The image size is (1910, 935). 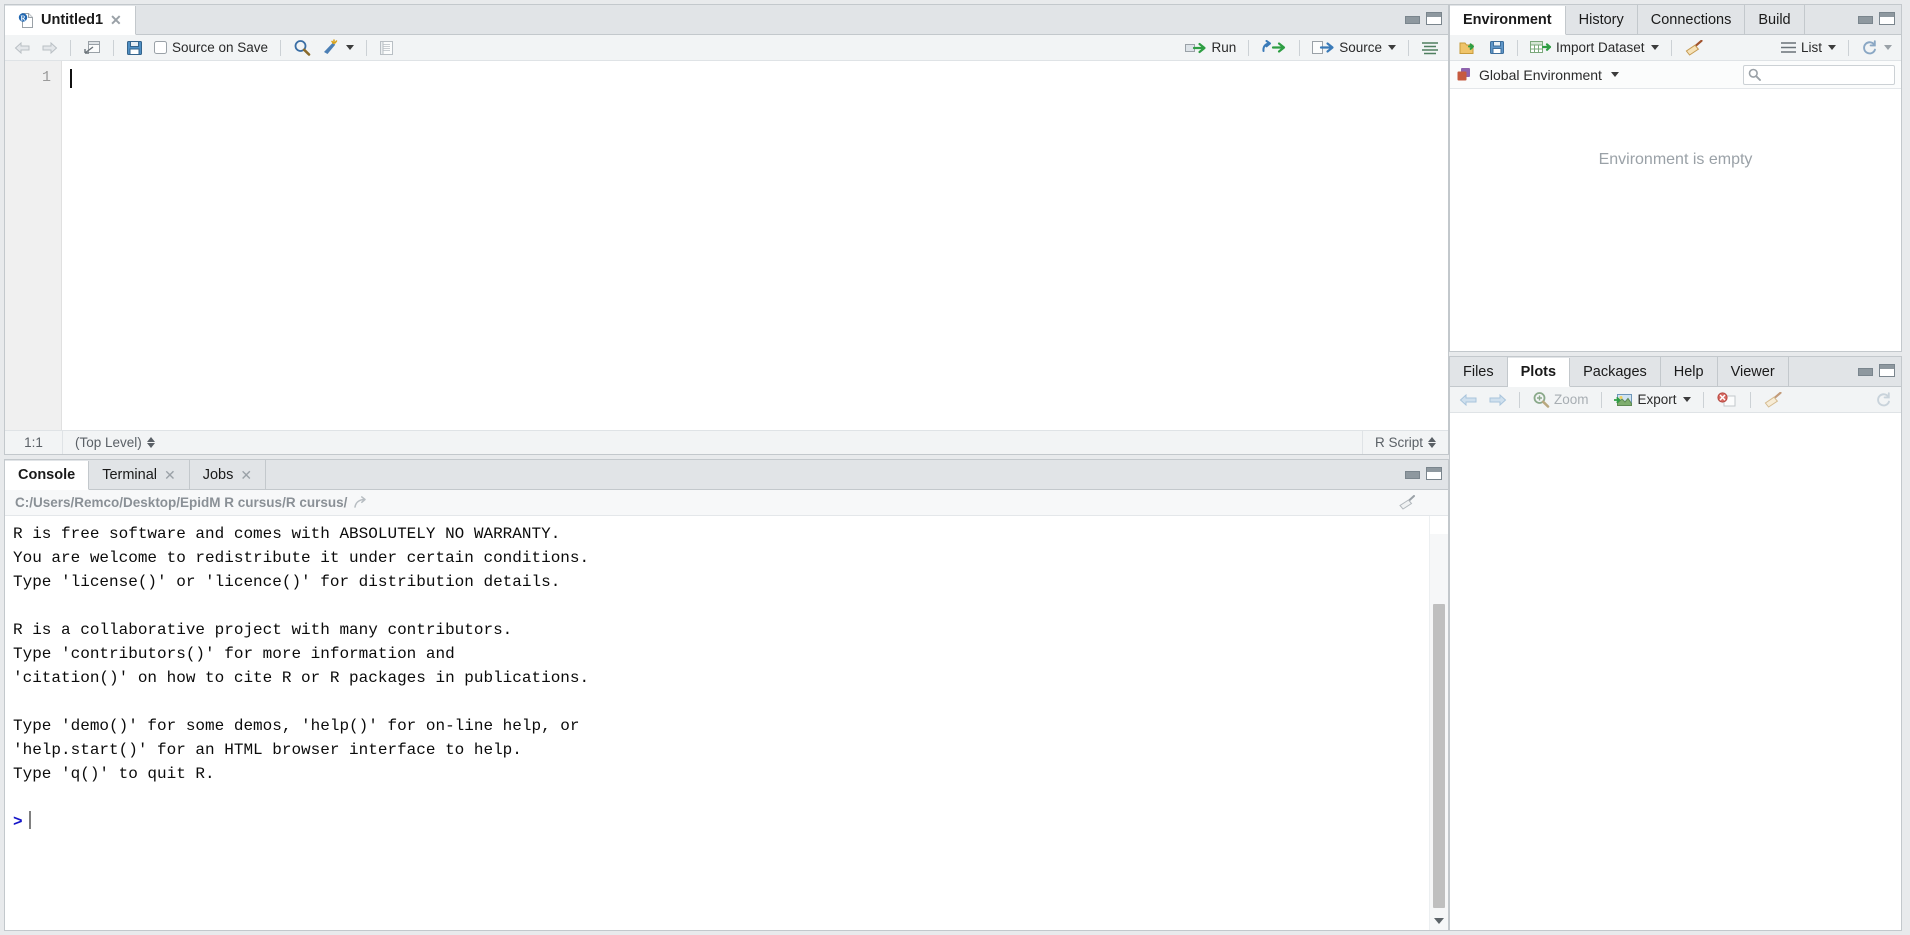 I want to click on scope-selector: (Top Level), so click(x=115, y=442).